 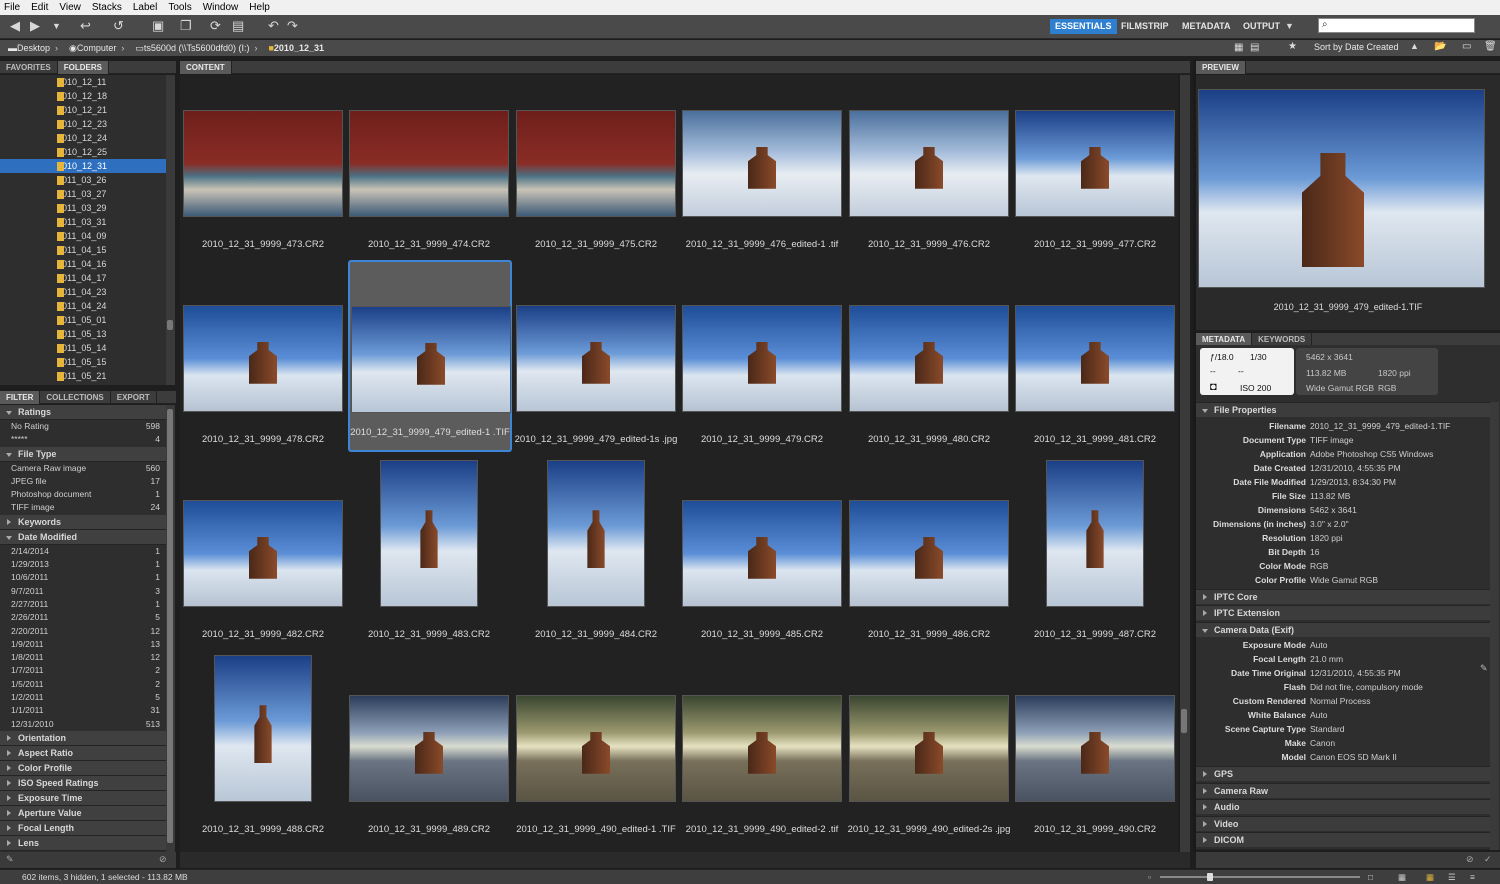 I want to click on recent-dropdown-icon: ▼, so click(x=56, y=26).